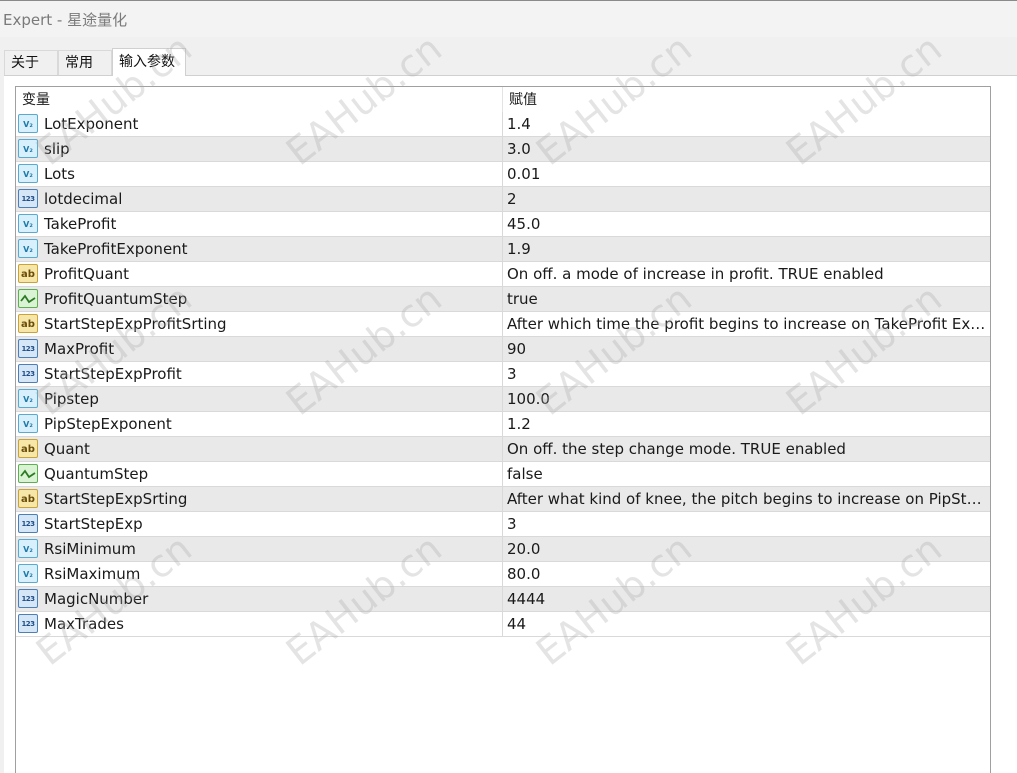  What do you see at coordinates (259, 424) in the screenshot?
I see `variable-cell: V₂ PipStepExponent` at bounding box center [259, 424].